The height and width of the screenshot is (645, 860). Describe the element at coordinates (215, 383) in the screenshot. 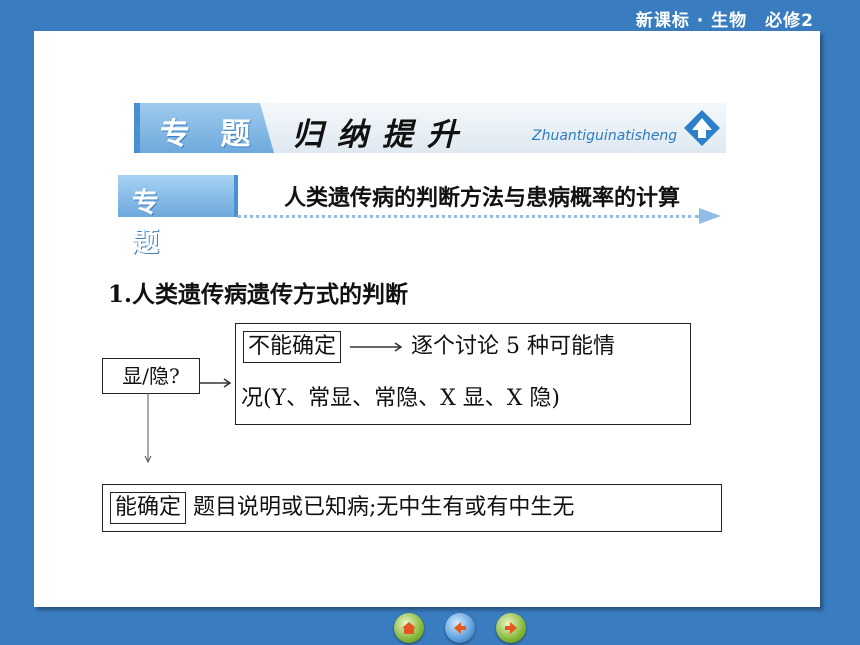

I see `right-arrow-icon` at that location.